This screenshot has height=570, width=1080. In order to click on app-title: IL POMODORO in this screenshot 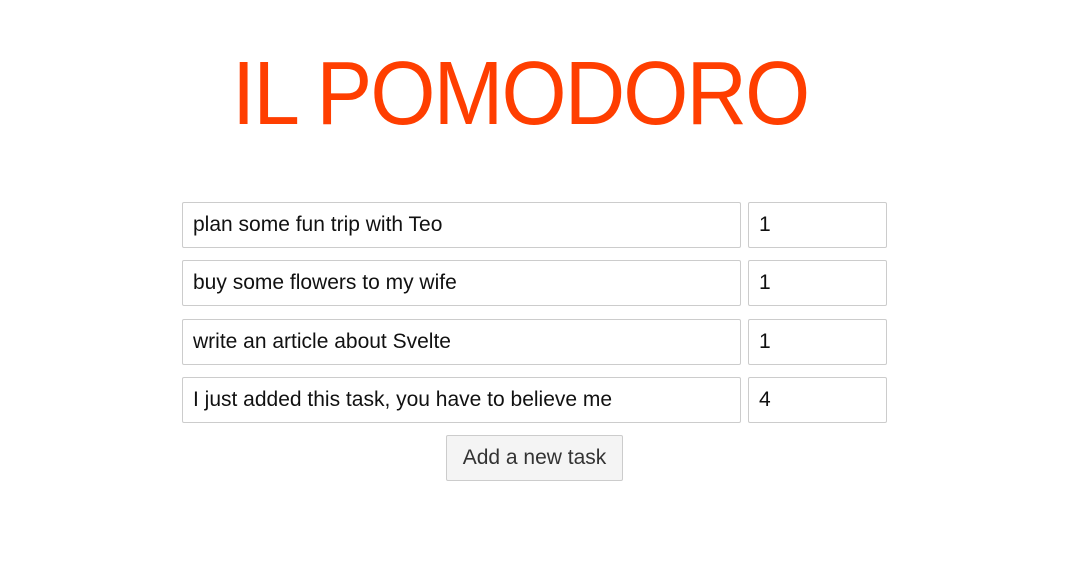, I will do `click(521, 94)`.